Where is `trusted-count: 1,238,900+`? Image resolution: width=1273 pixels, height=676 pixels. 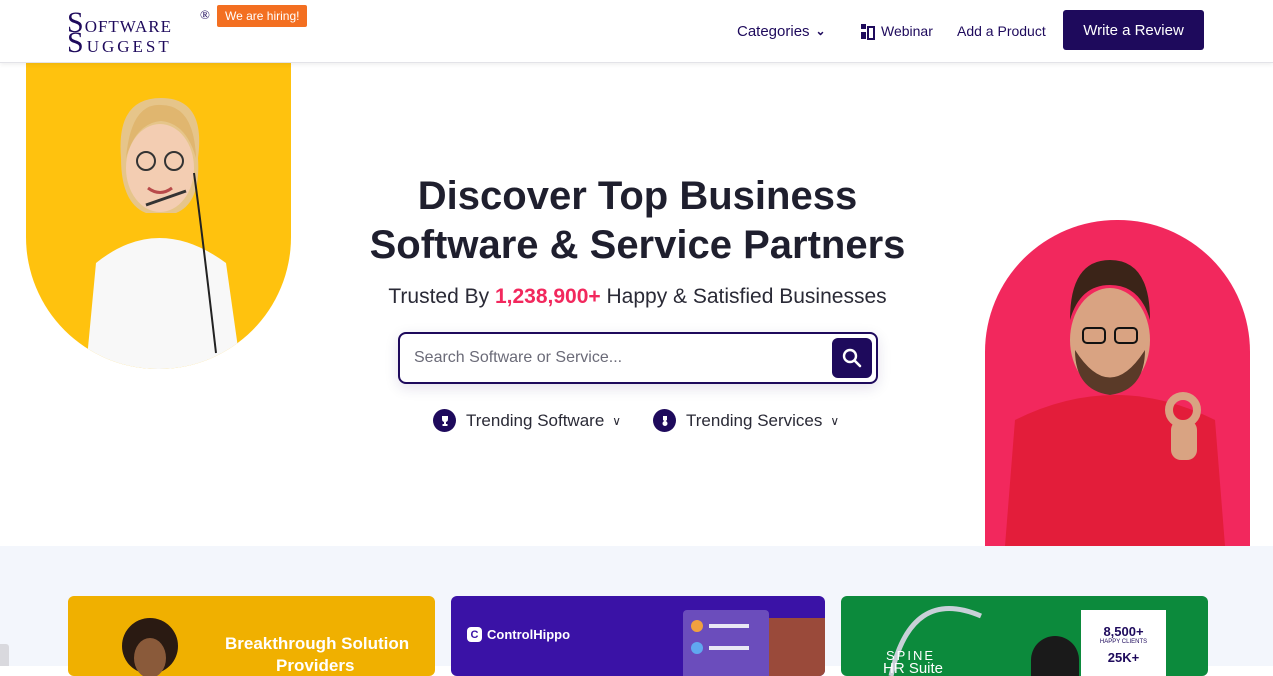
trusted-count: 1,238,900+ is located at coordinates (547, 296).